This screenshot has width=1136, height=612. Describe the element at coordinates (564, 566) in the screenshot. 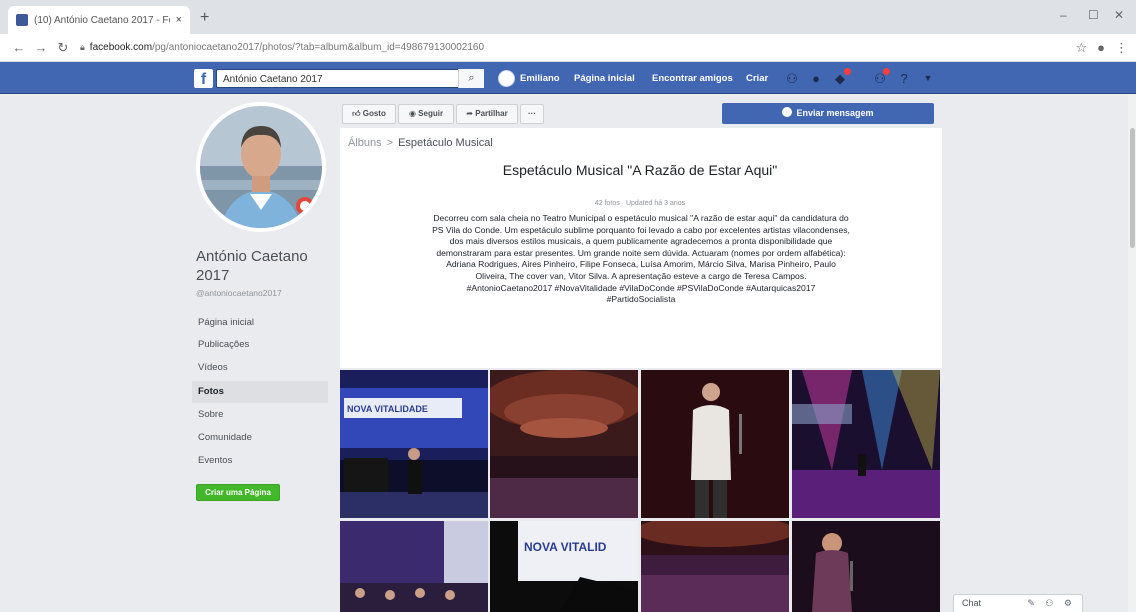

I see `album-photo-6: NOVA VITALID` at that location.